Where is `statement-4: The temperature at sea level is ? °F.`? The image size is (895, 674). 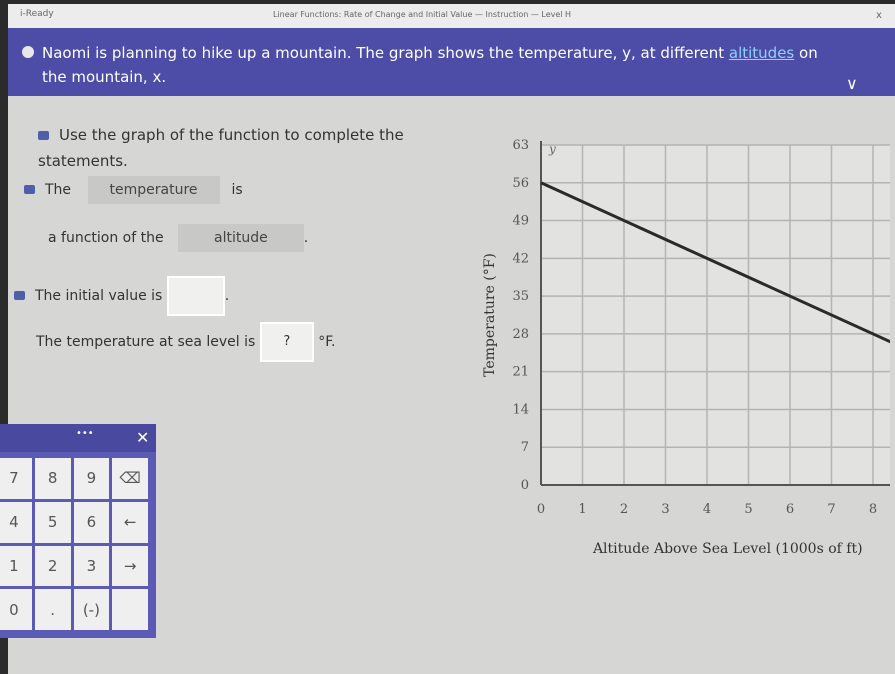
statement-4: The temperature at sea level is ? °F. is located at coordinates (186, 342).